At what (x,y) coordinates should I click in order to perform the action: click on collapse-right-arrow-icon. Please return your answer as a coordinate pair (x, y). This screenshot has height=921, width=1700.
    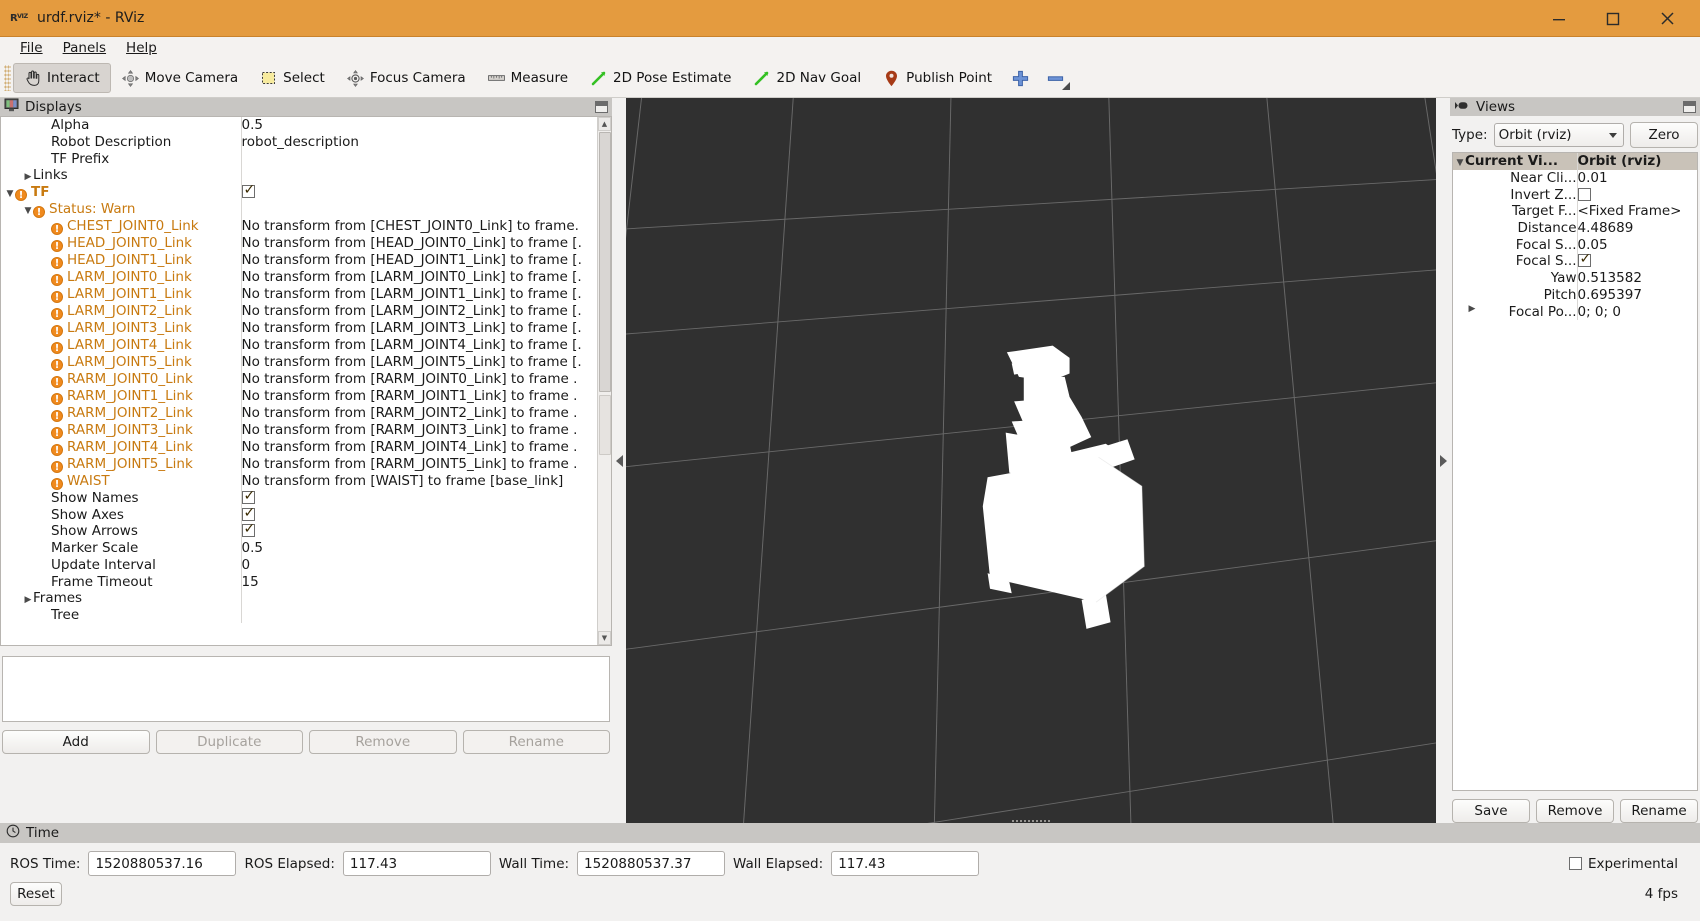
    Looking at the image, I should click on (1443, 460).